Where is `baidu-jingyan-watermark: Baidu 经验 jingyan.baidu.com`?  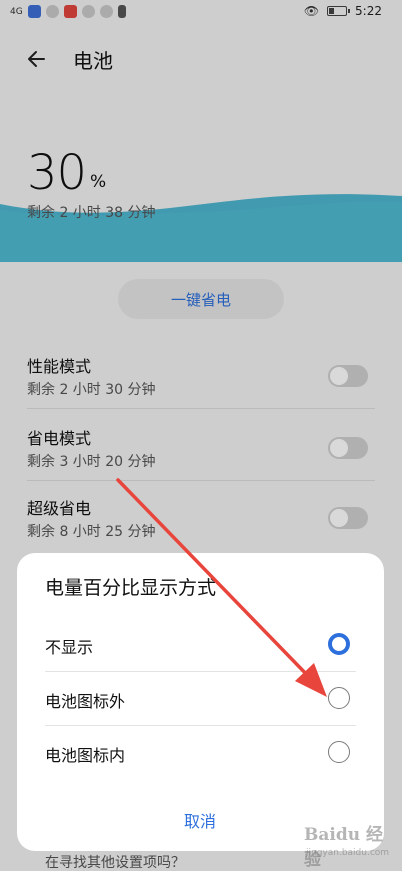 baidu-jingyan-watermark: Baidu 经验 jingyan.baidu.com is located at coordinates (349, 845).